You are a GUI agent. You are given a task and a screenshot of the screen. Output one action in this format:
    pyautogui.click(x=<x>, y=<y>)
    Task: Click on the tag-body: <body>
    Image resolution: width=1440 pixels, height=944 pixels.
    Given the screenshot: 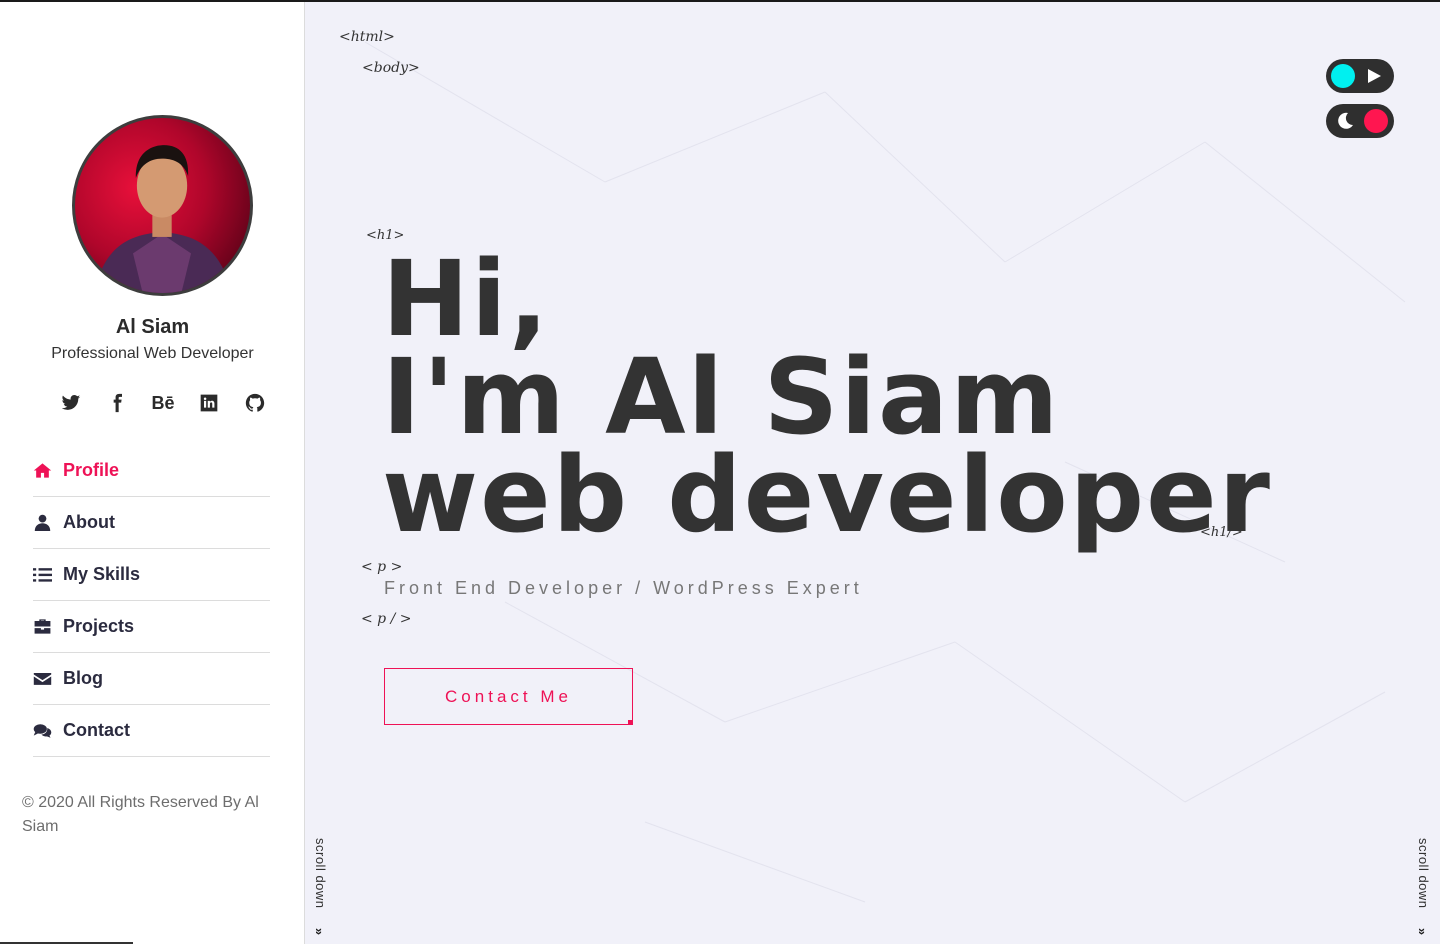 What is the action you would take?
    pyautogui.click(x=391, y=68)
    